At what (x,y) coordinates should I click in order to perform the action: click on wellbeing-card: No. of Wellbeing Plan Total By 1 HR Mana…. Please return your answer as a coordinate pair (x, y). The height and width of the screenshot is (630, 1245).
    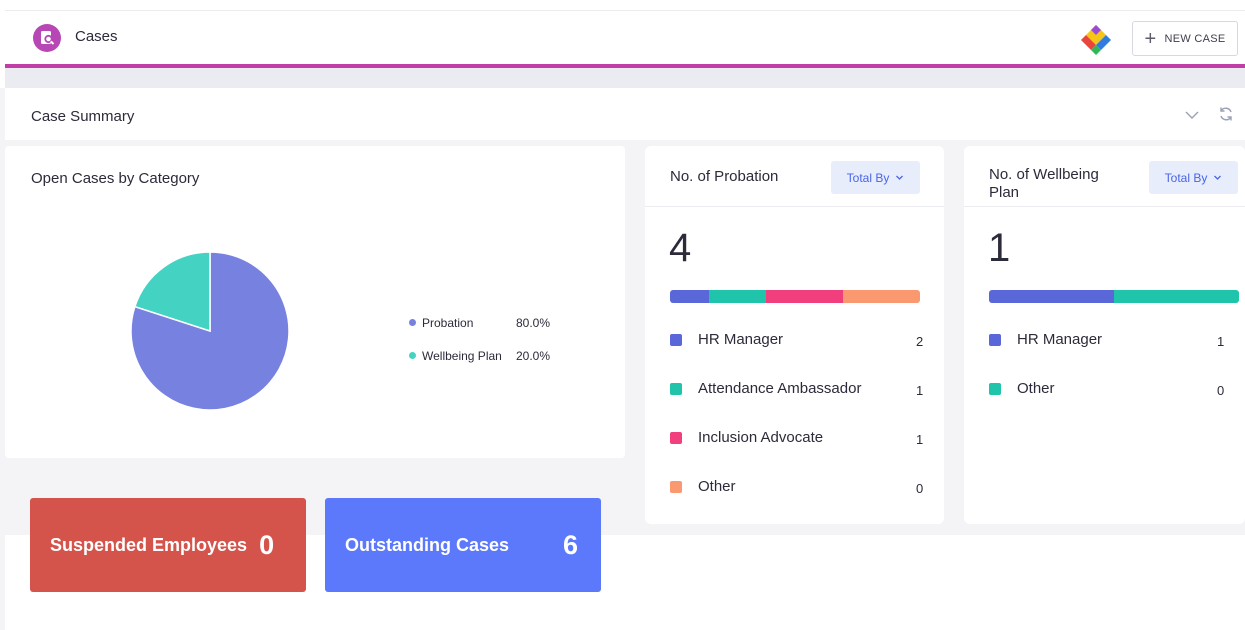
    Looking at the image, I should click on (1104, 335).